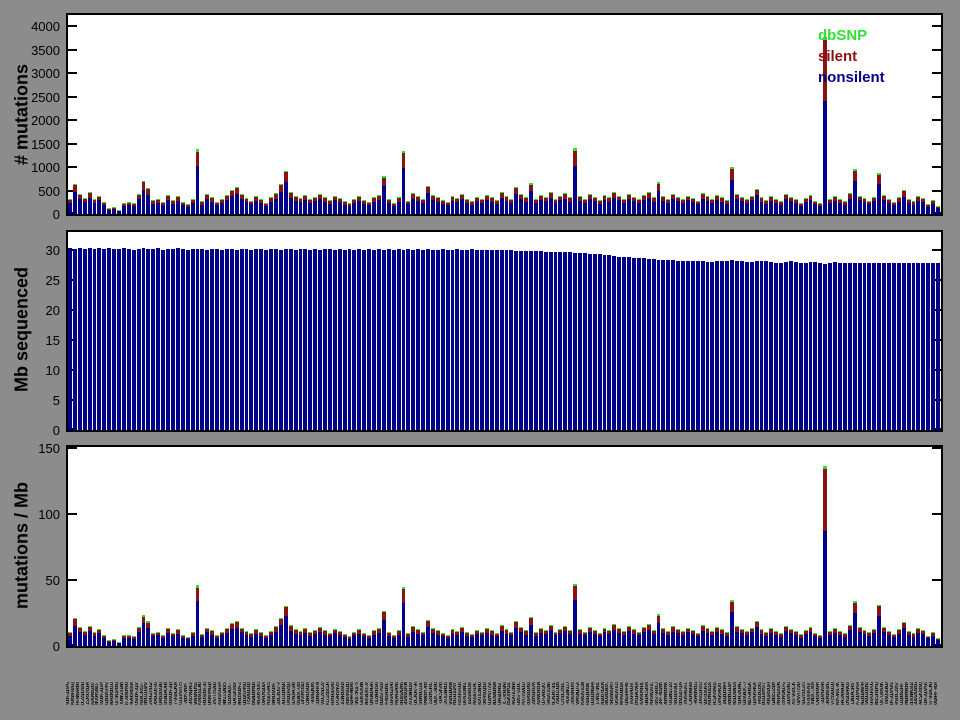 The image size is (960, 720). What do you see at coordinates (49, 449) in the screenshot?
I see `y-tick-label: 150` at bounding box center [49, 449].